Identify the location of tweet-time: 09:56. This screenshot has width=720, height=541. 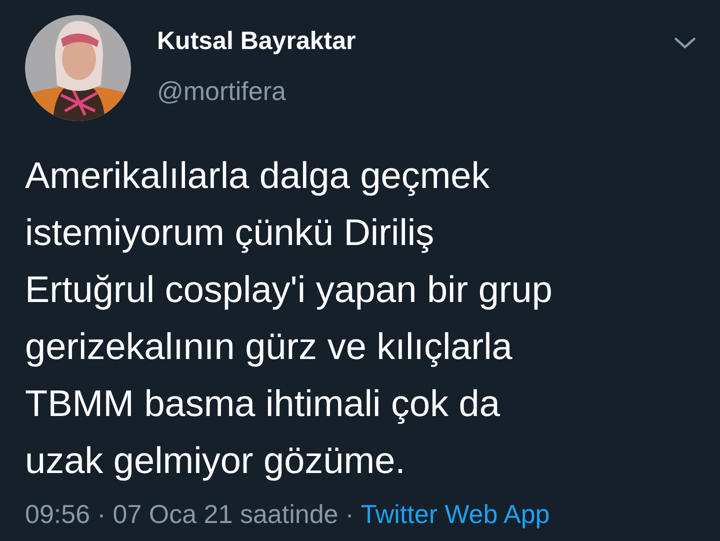
(57, 514).